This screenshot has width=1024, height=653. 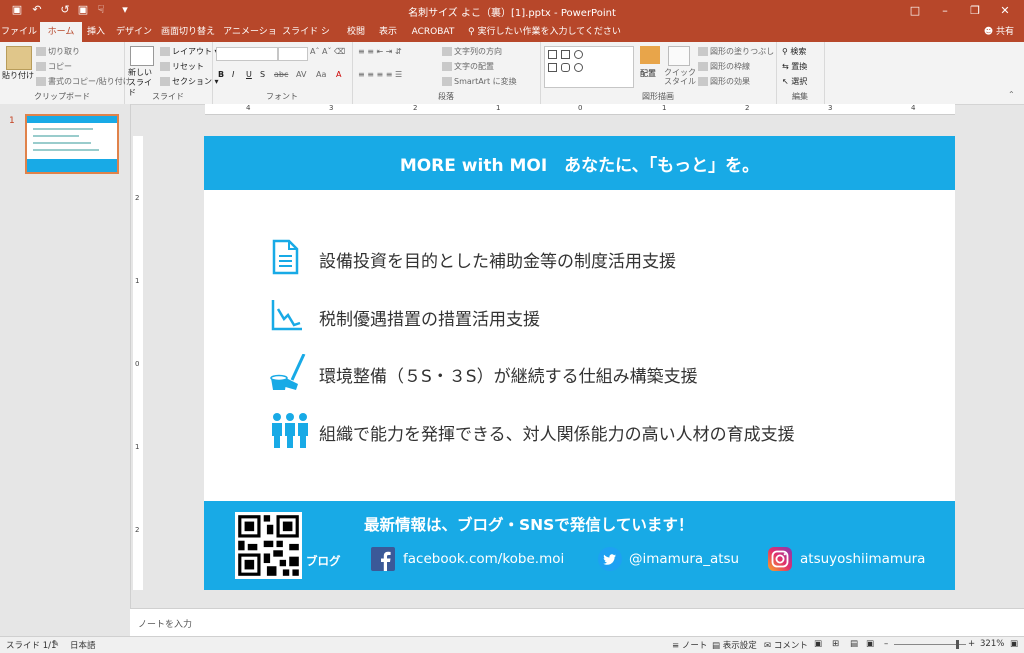 I want to click on tab-animations: アニメーション, so click(x=250, y=39).